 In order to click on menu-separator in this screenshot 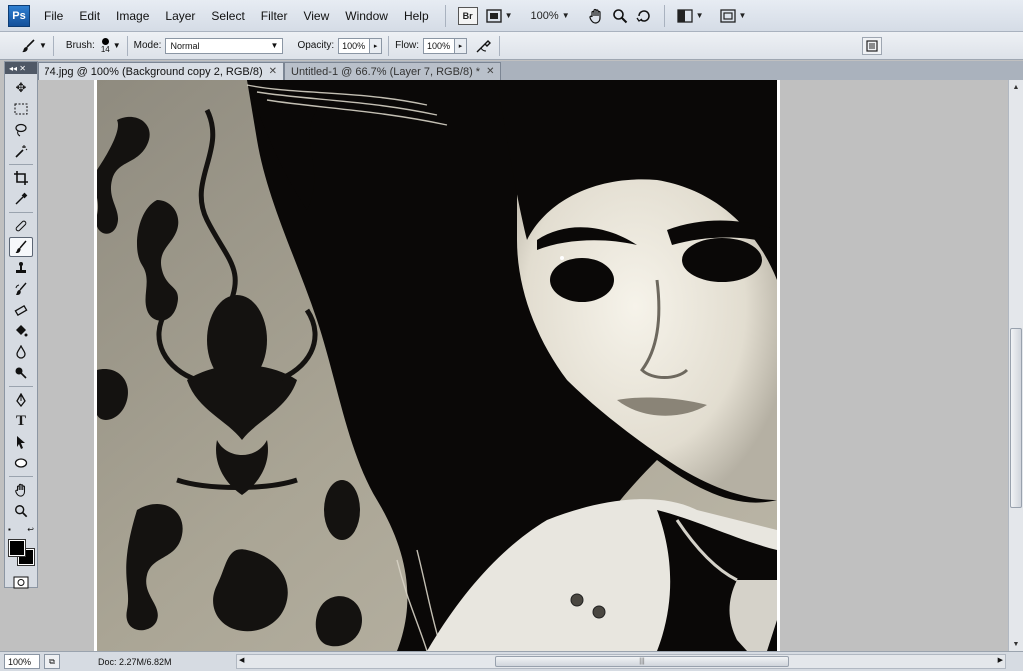, I will do `click(664, 15)`.